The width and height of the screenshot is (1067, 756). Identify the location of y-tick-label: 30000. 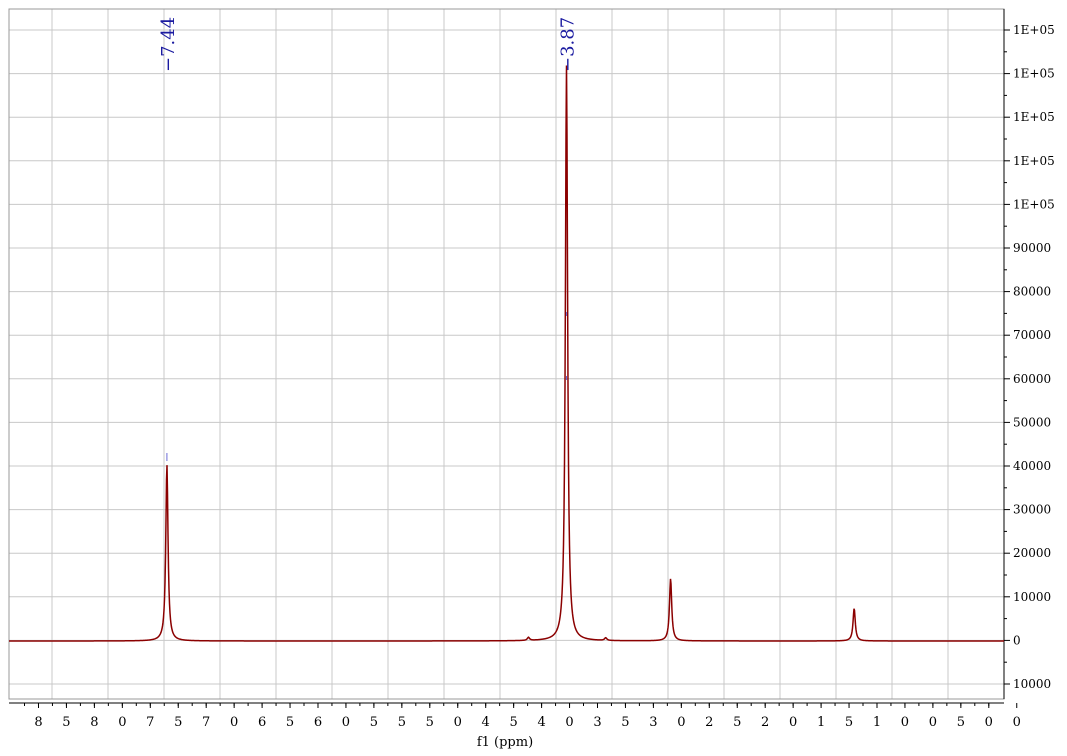
(1032, 510).